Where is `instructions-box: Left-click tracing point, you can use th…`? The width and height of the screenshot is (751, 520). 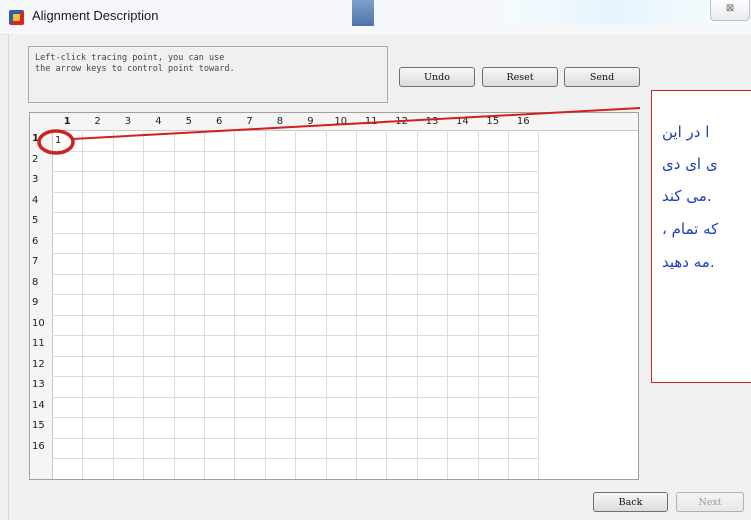 instructions-box: Left-click tracing point, you can use th… is located at coordinates (208, 74).